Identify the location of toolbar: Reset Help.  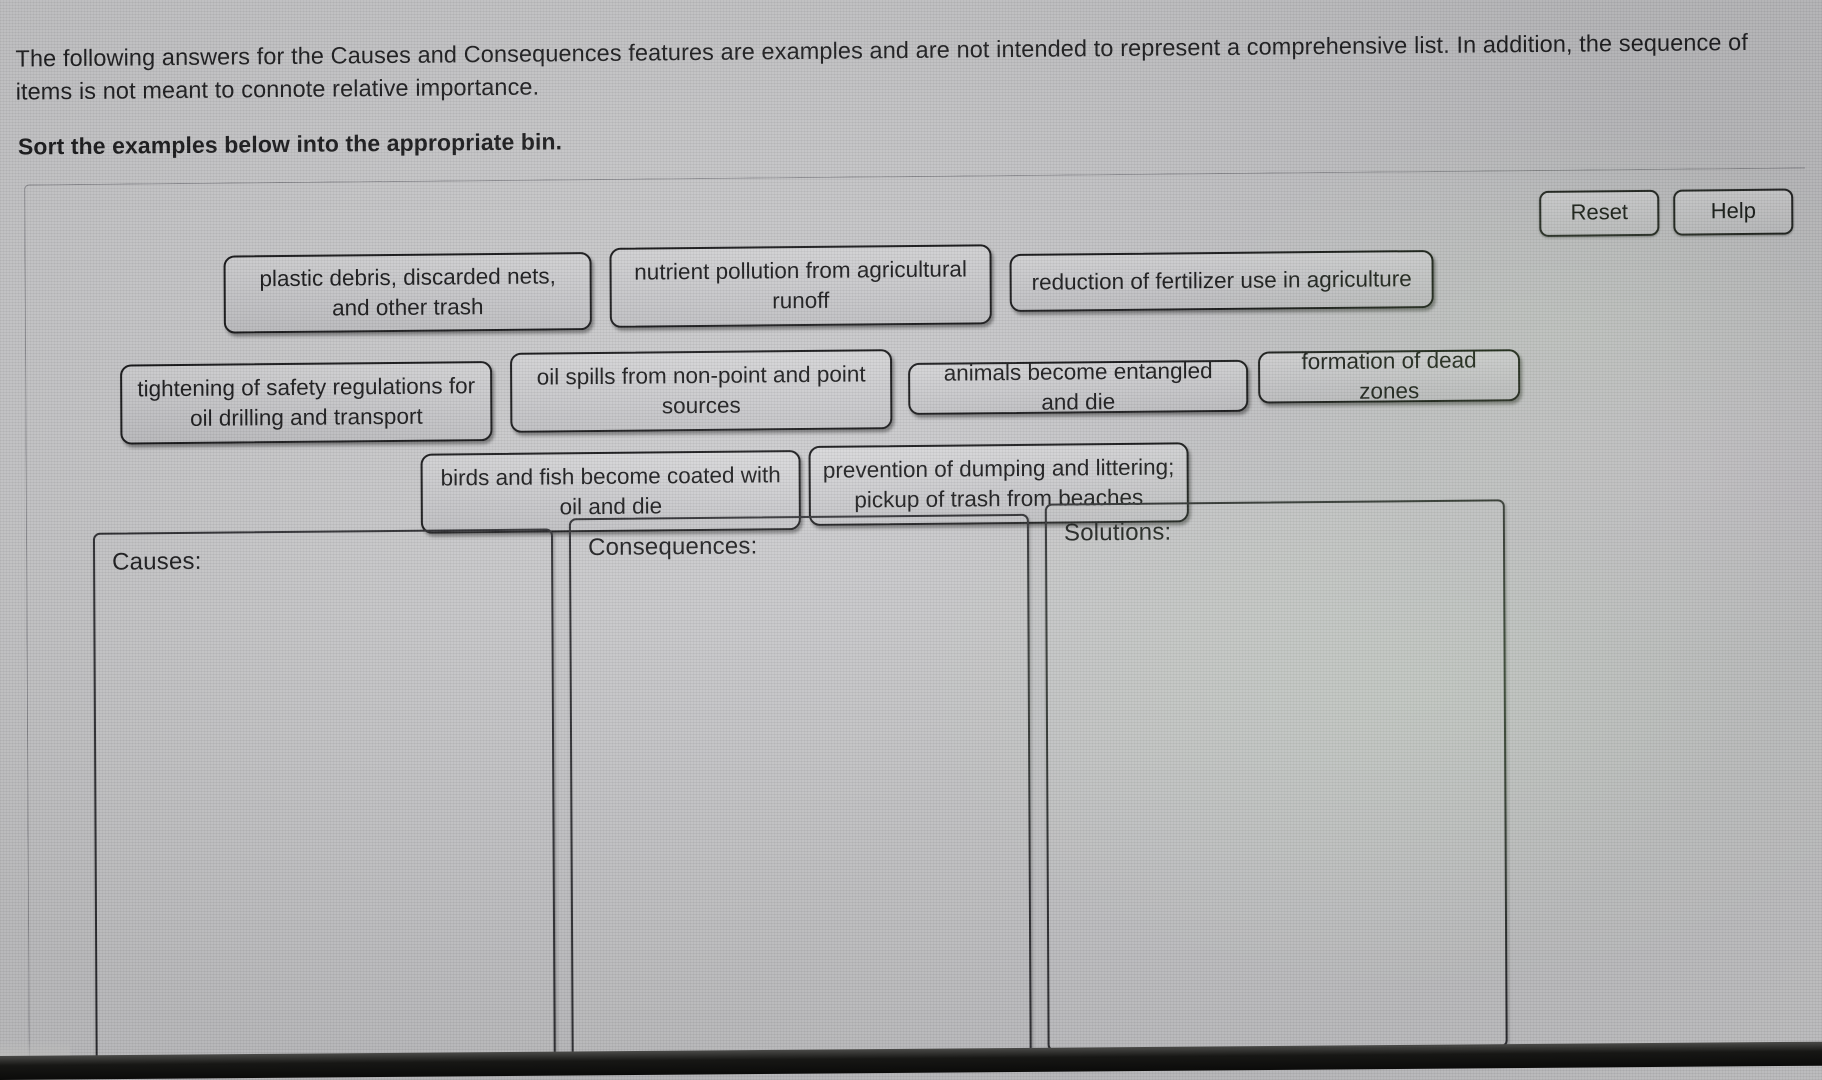
(1666, 212).